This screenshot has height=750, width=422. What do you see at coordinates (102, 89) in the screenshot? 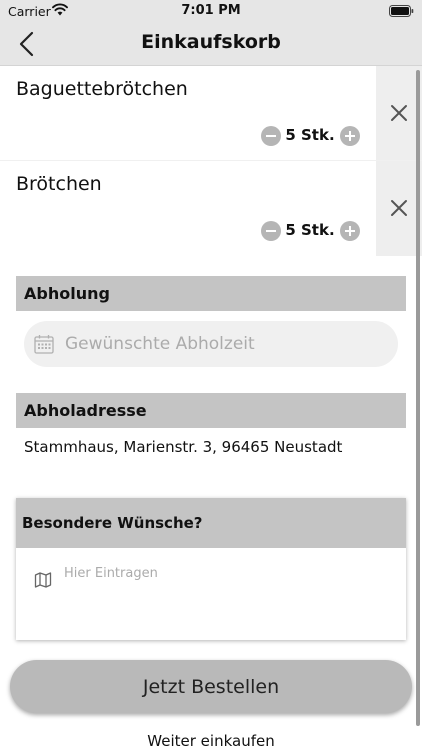
I see `cart-item-name: Baguettebrötchen` at bounding box center [102, 89].